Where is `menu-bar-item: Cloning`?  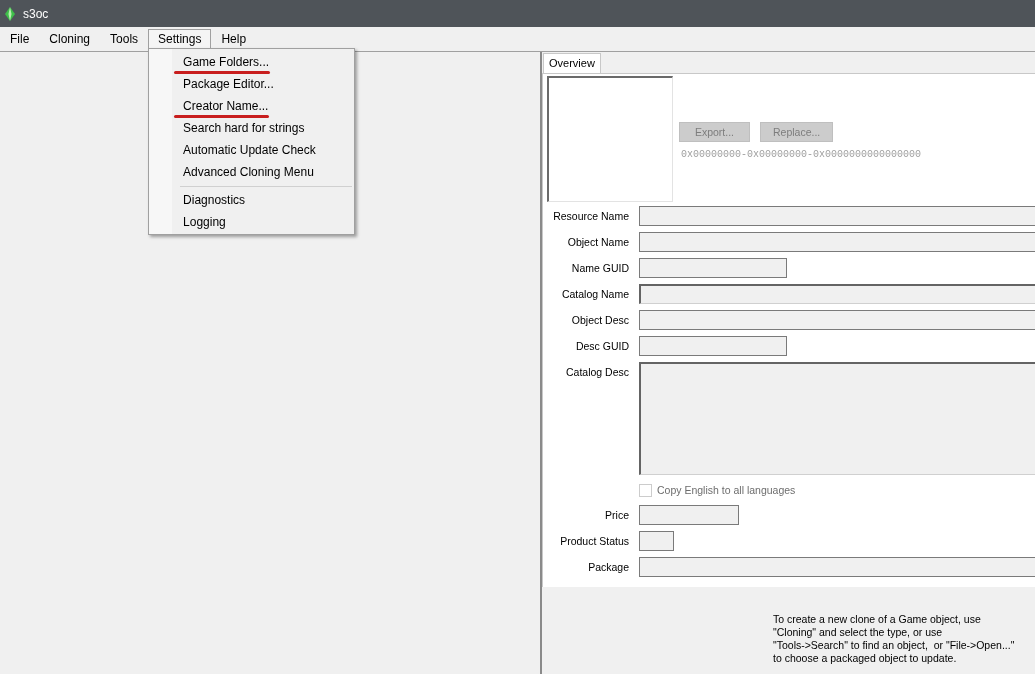 menu-bar-item: Cloning is located at coordinates (70, 38).